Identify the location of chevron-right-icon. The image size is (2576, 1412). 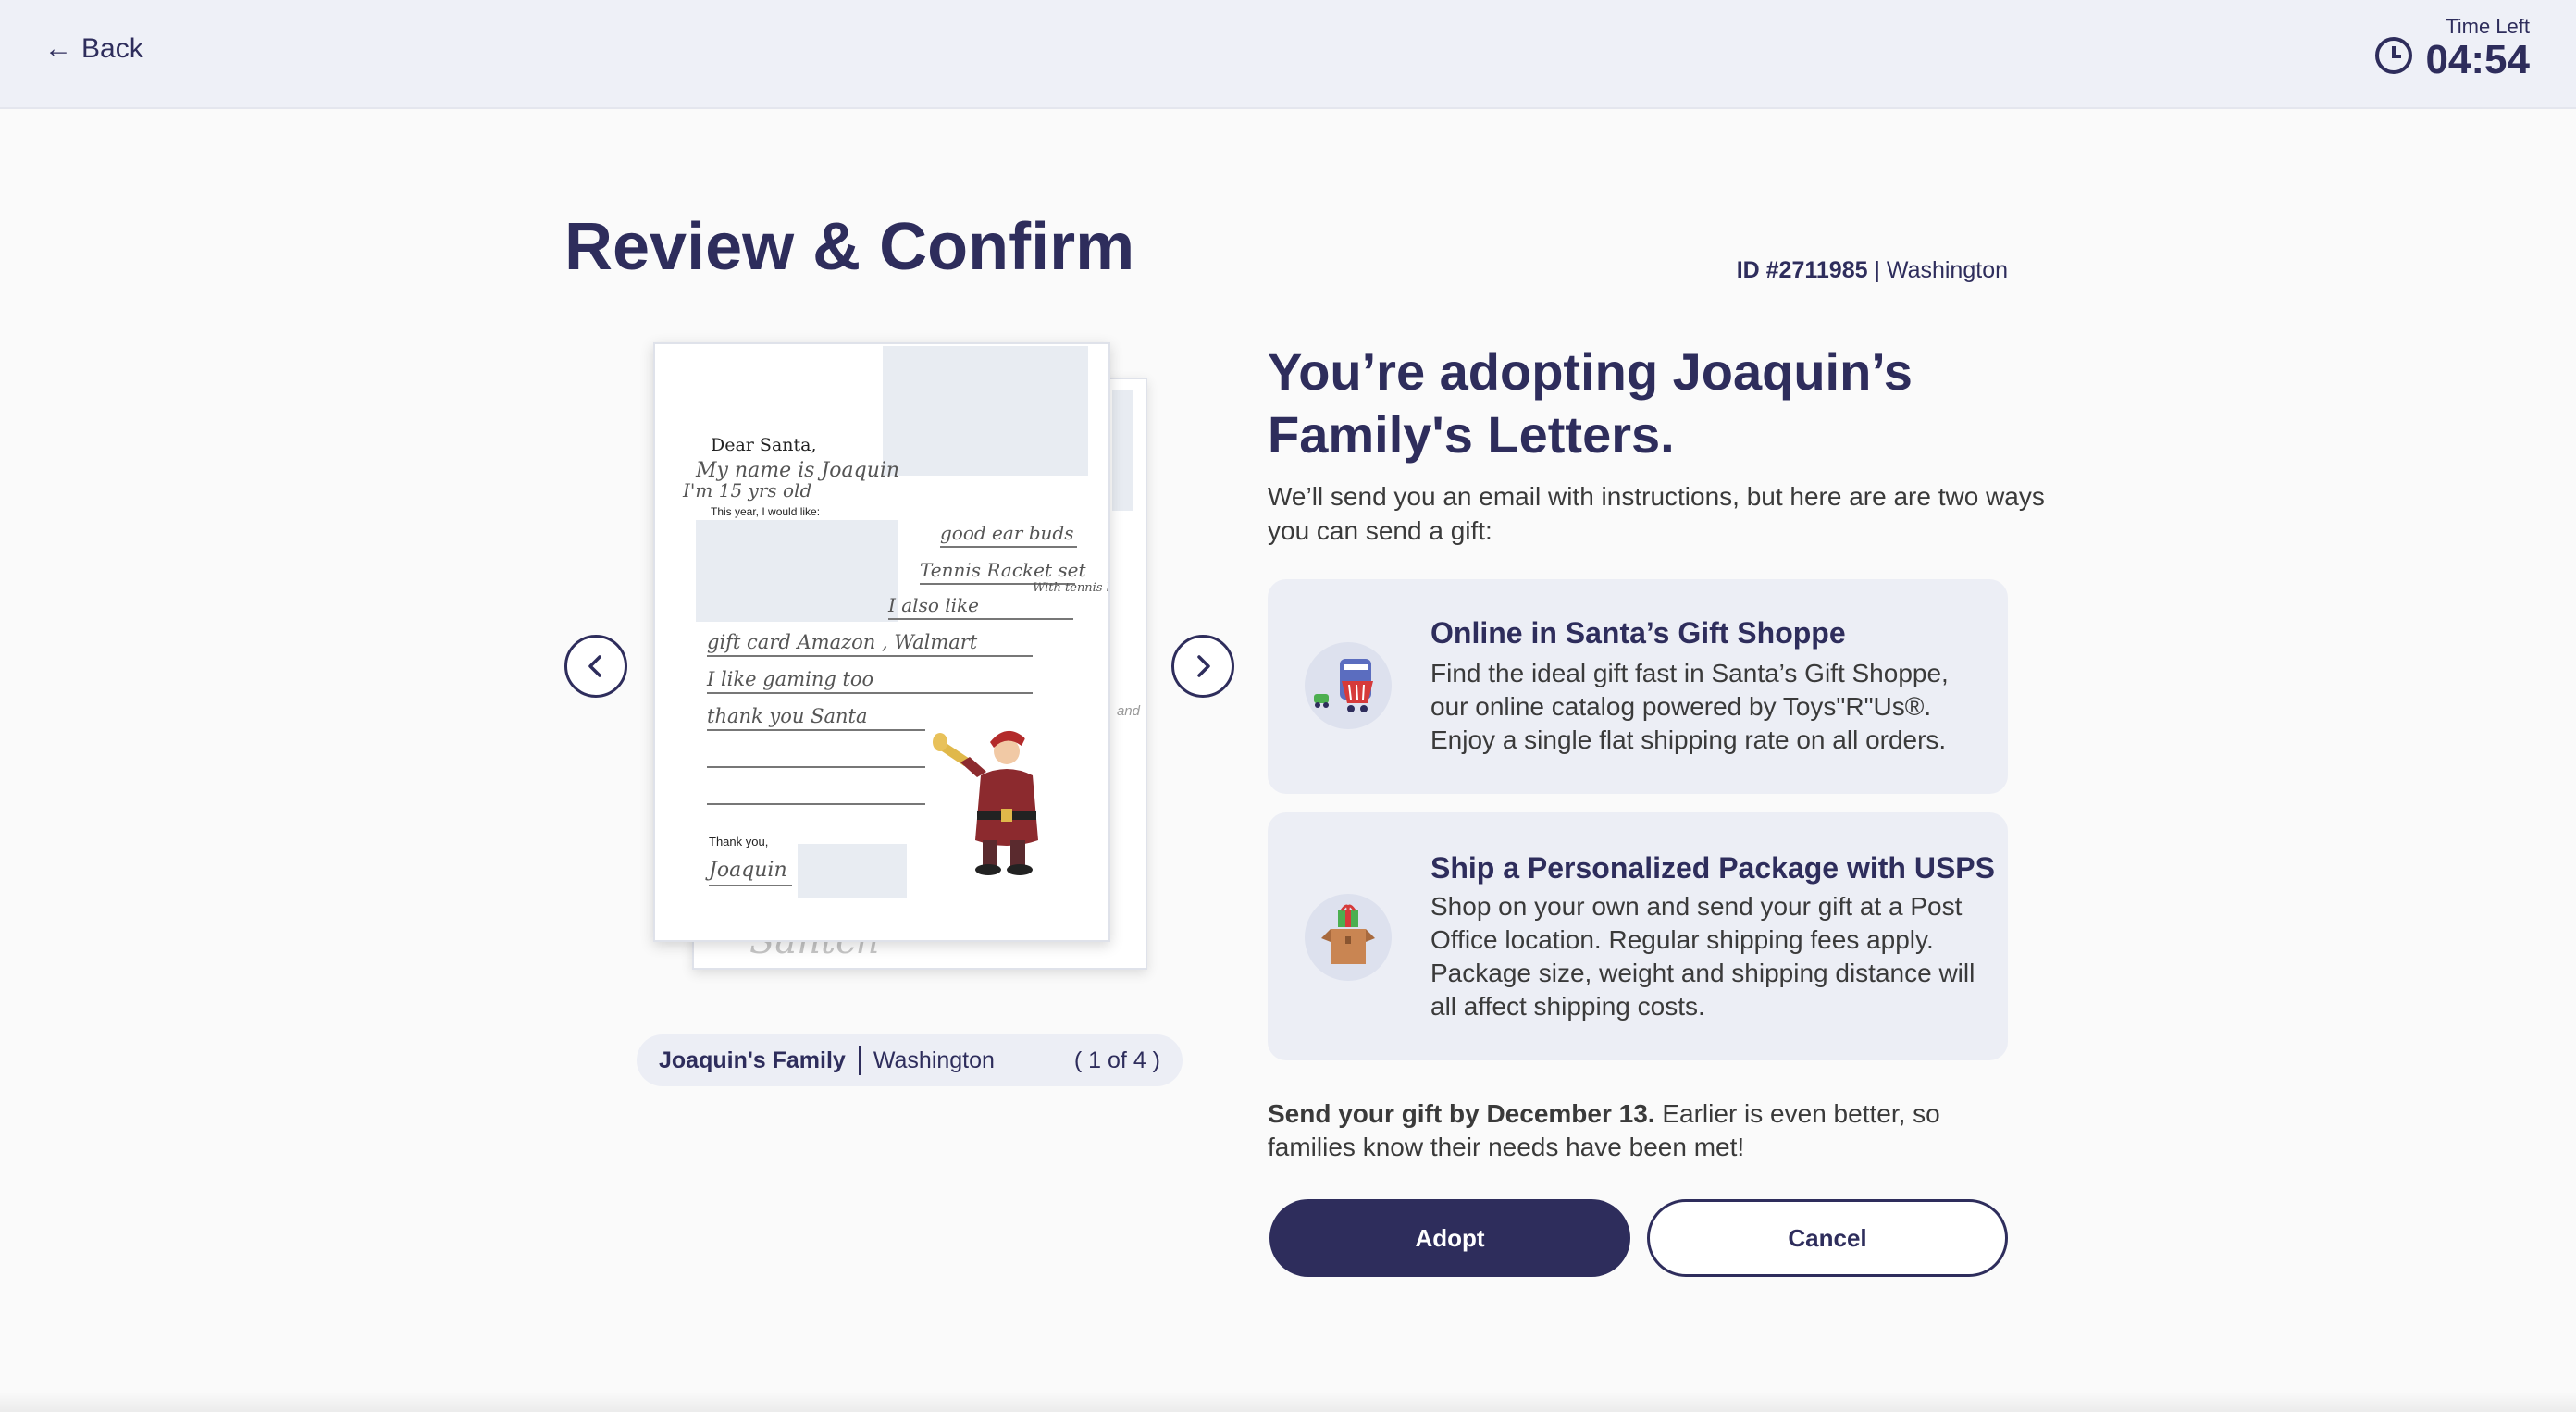
(1204, 666).